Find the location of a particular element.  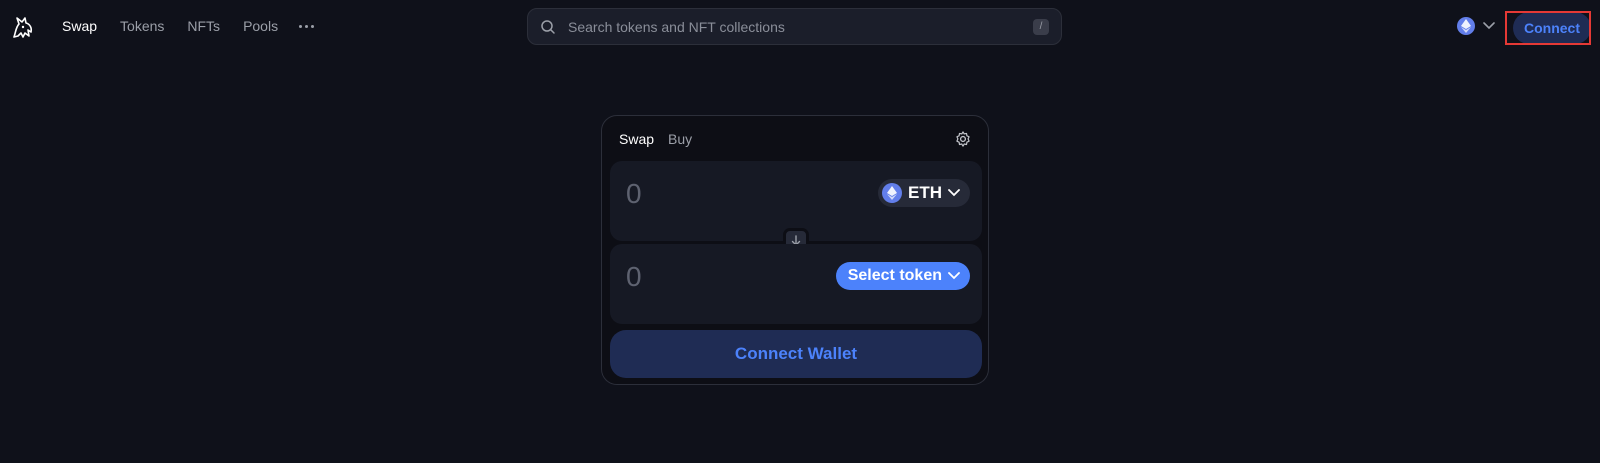

tab-buy: Buy is located at coordinates (680, 139).